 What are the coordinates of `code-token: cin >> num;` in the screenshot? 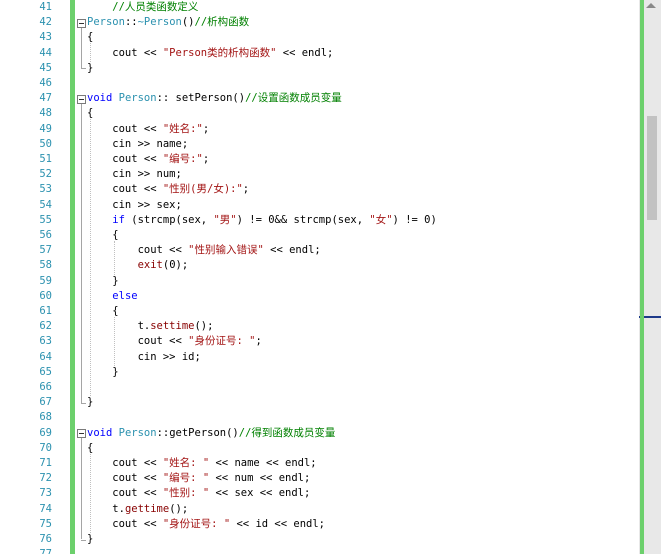 It's located at (134, 174).